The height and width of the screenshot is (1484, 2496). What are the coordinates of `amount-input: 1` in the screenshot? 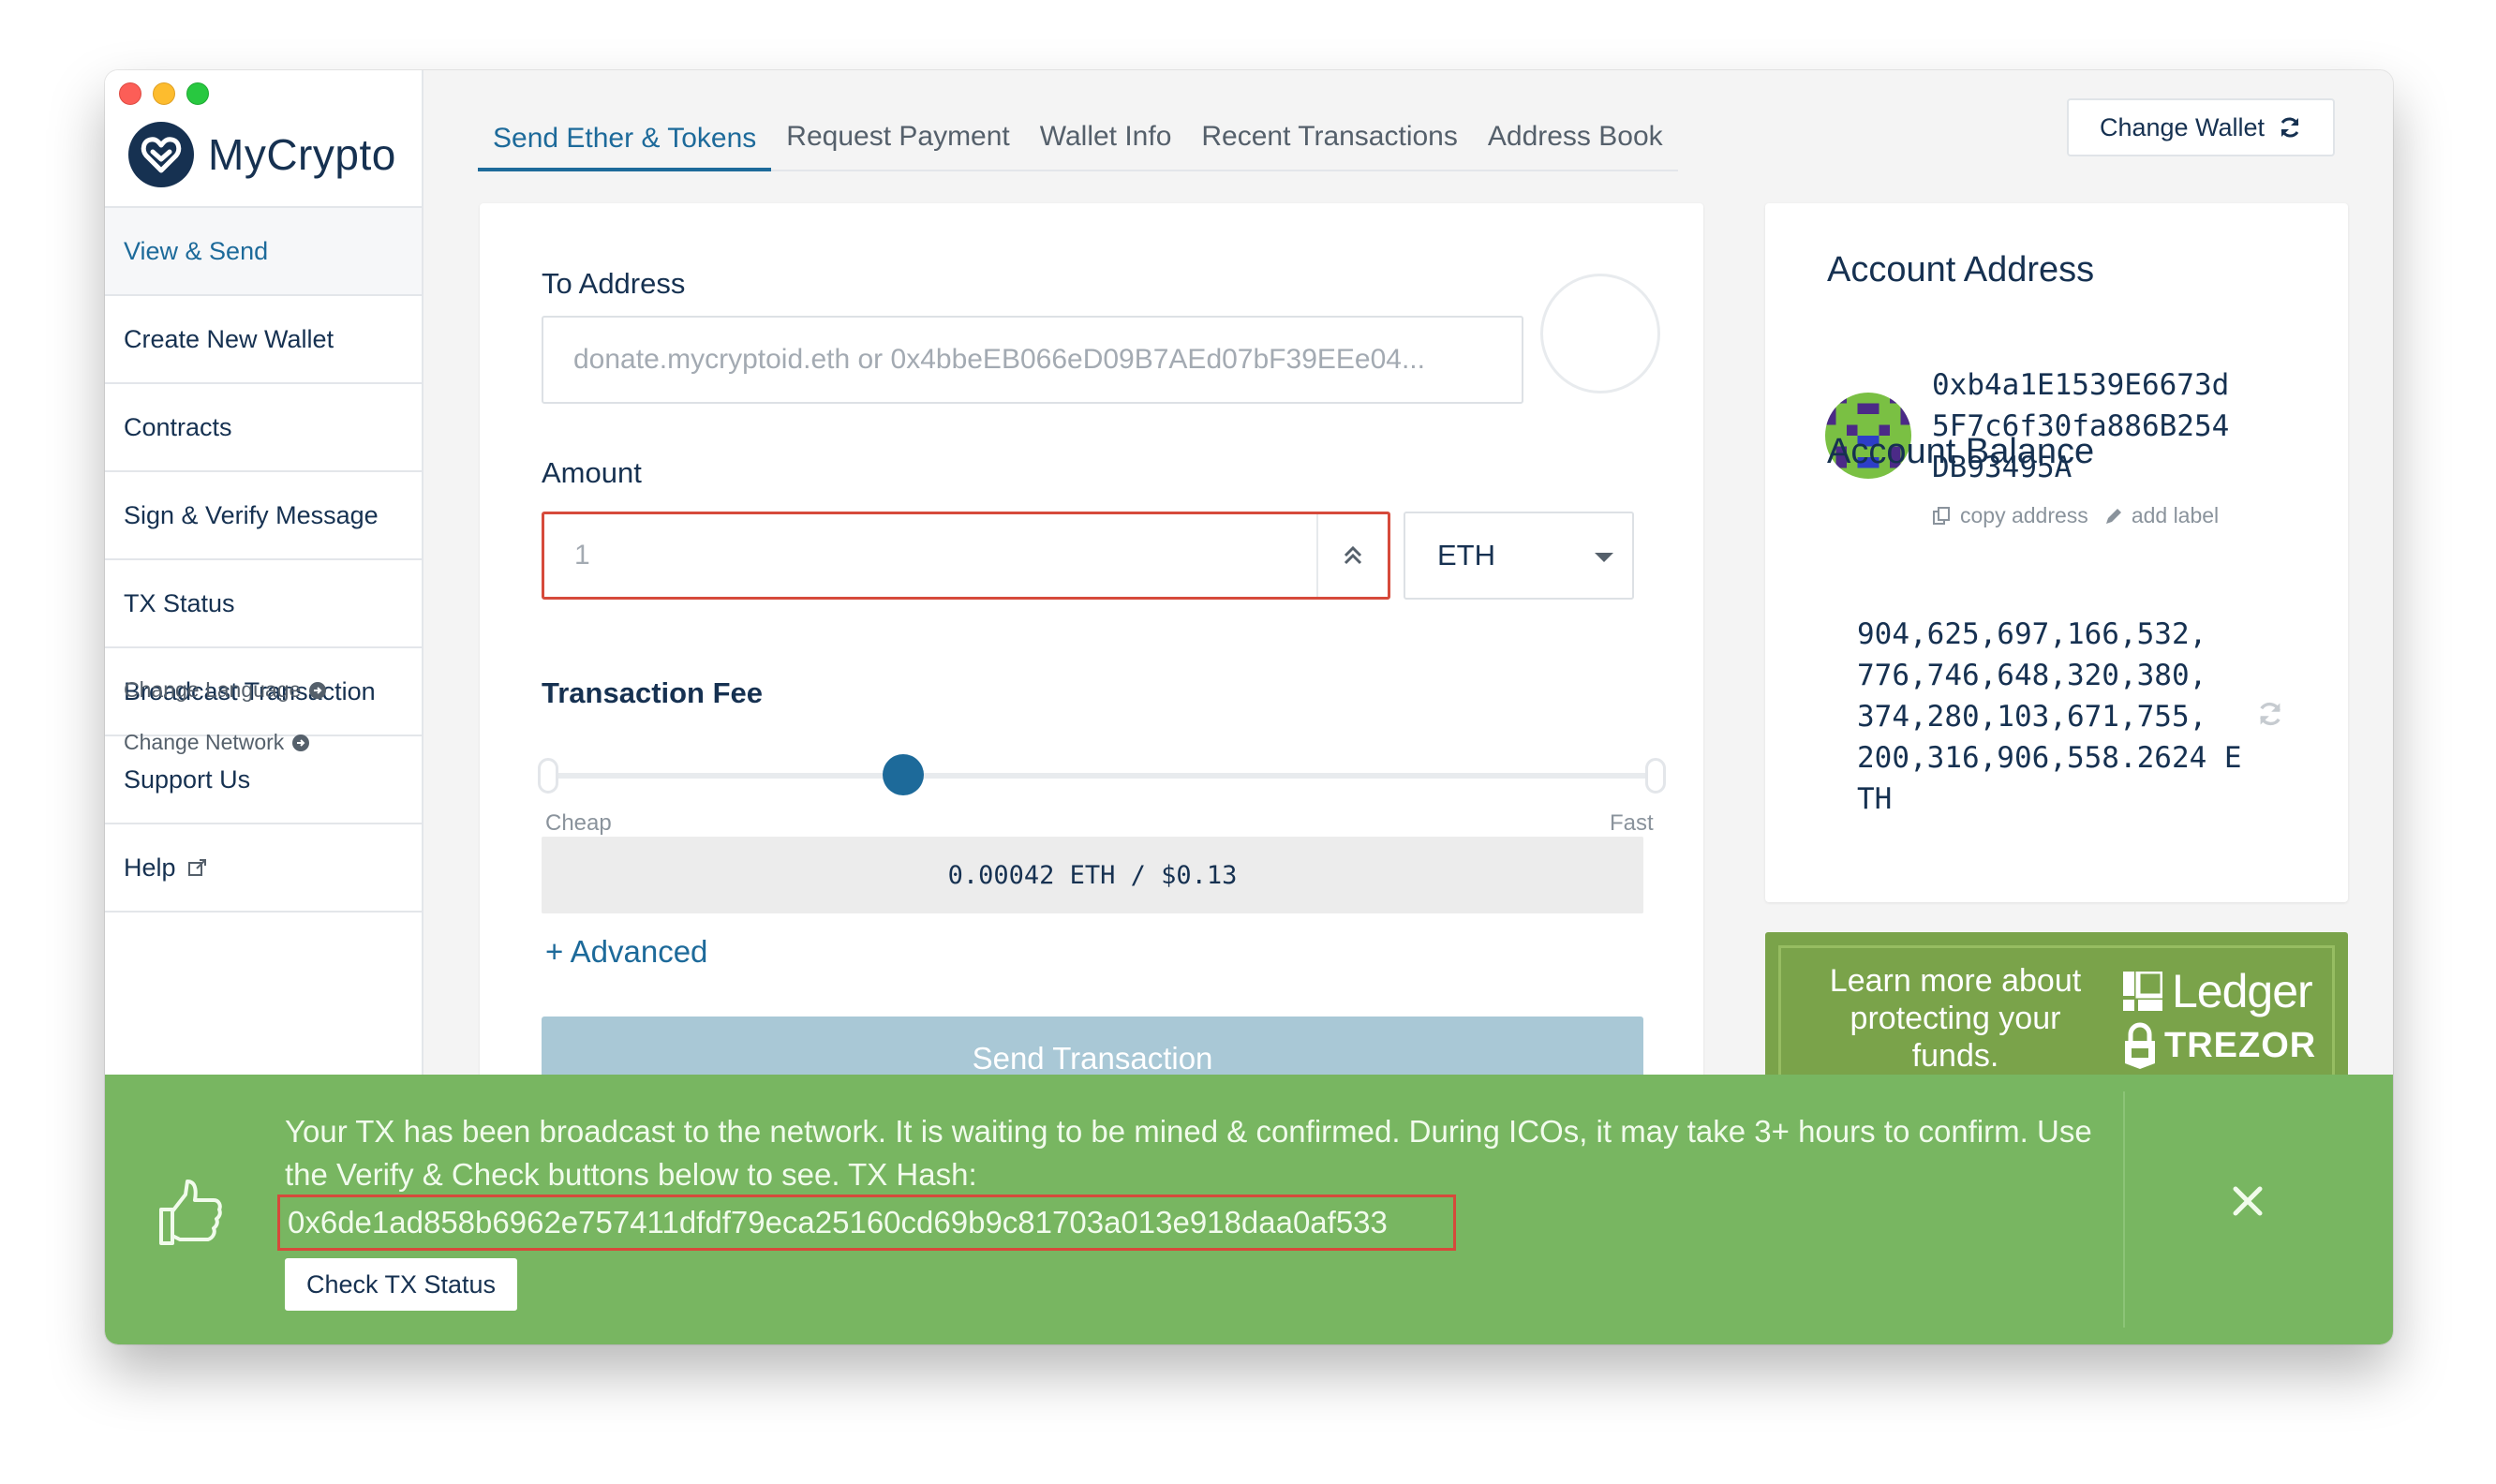 It's located at (966, 556).